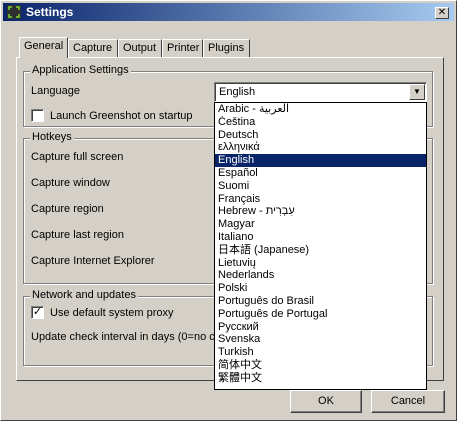  I want to click on tab-printer: Printer, so click(182, 48).